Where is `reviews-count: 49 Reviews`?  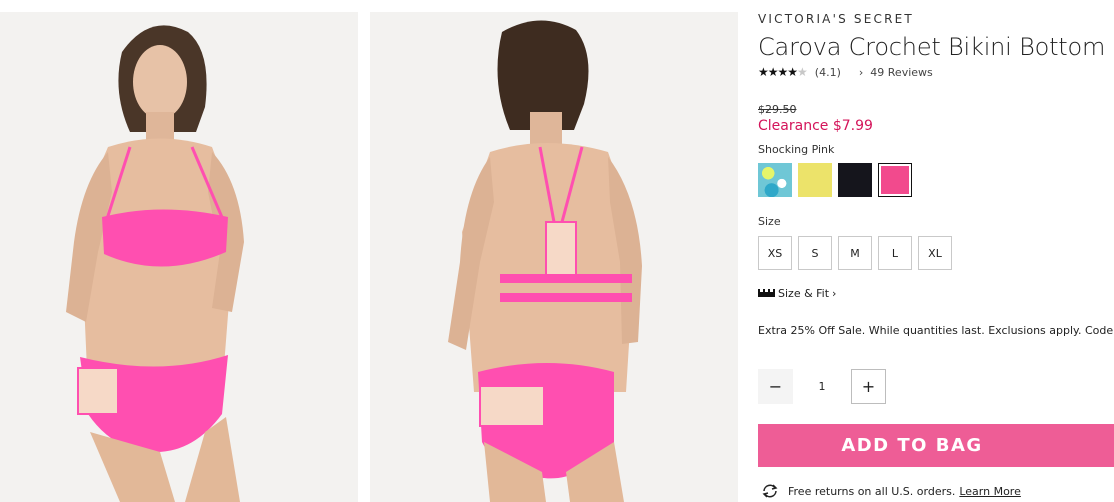
reviews-count: 49 Reviews is located at coordinates (901, 72).